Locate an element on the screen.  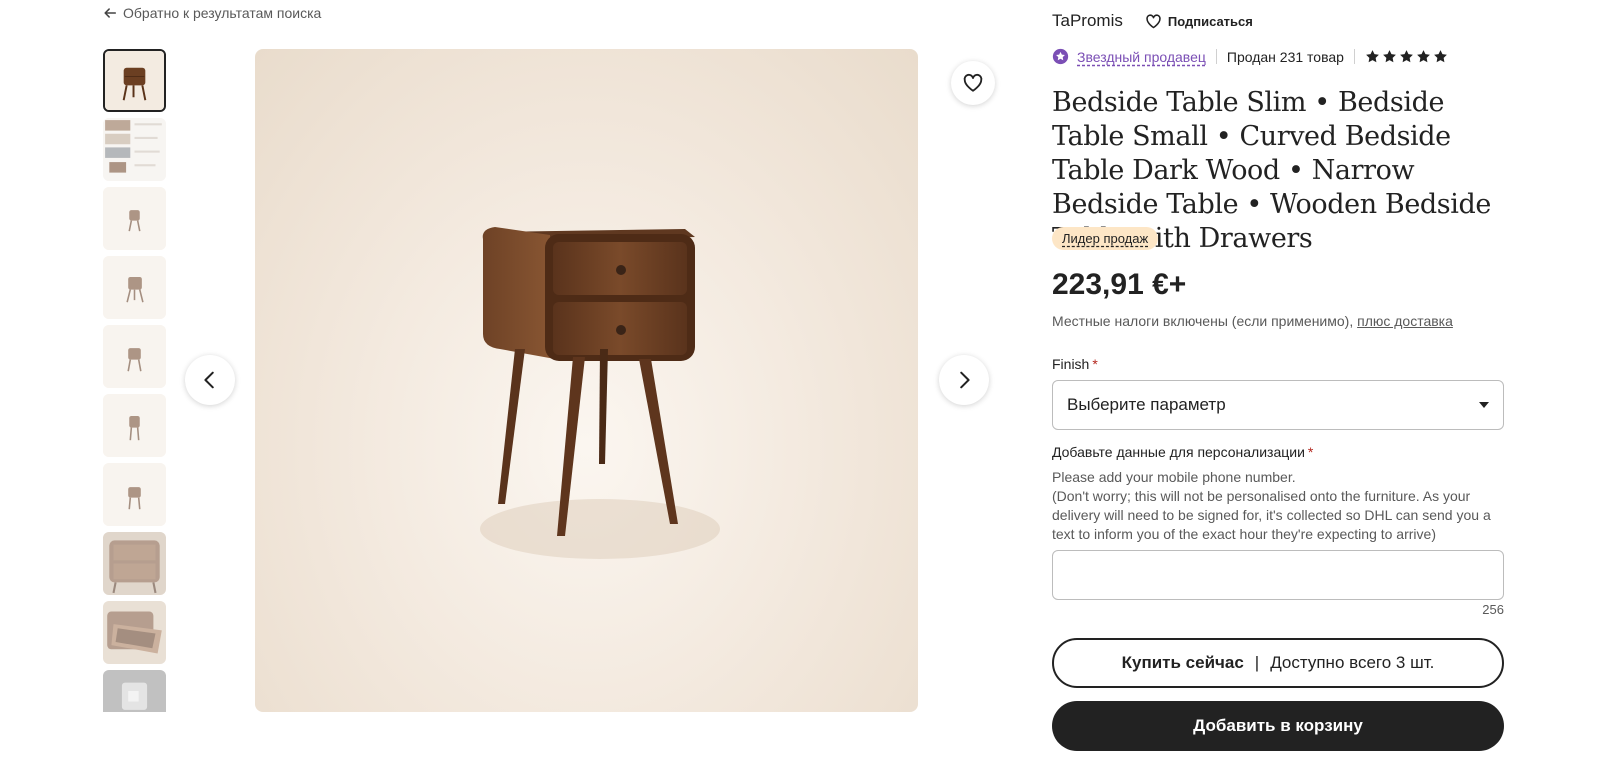
finish-label: Finish * is located at coordinates (1075, 364).